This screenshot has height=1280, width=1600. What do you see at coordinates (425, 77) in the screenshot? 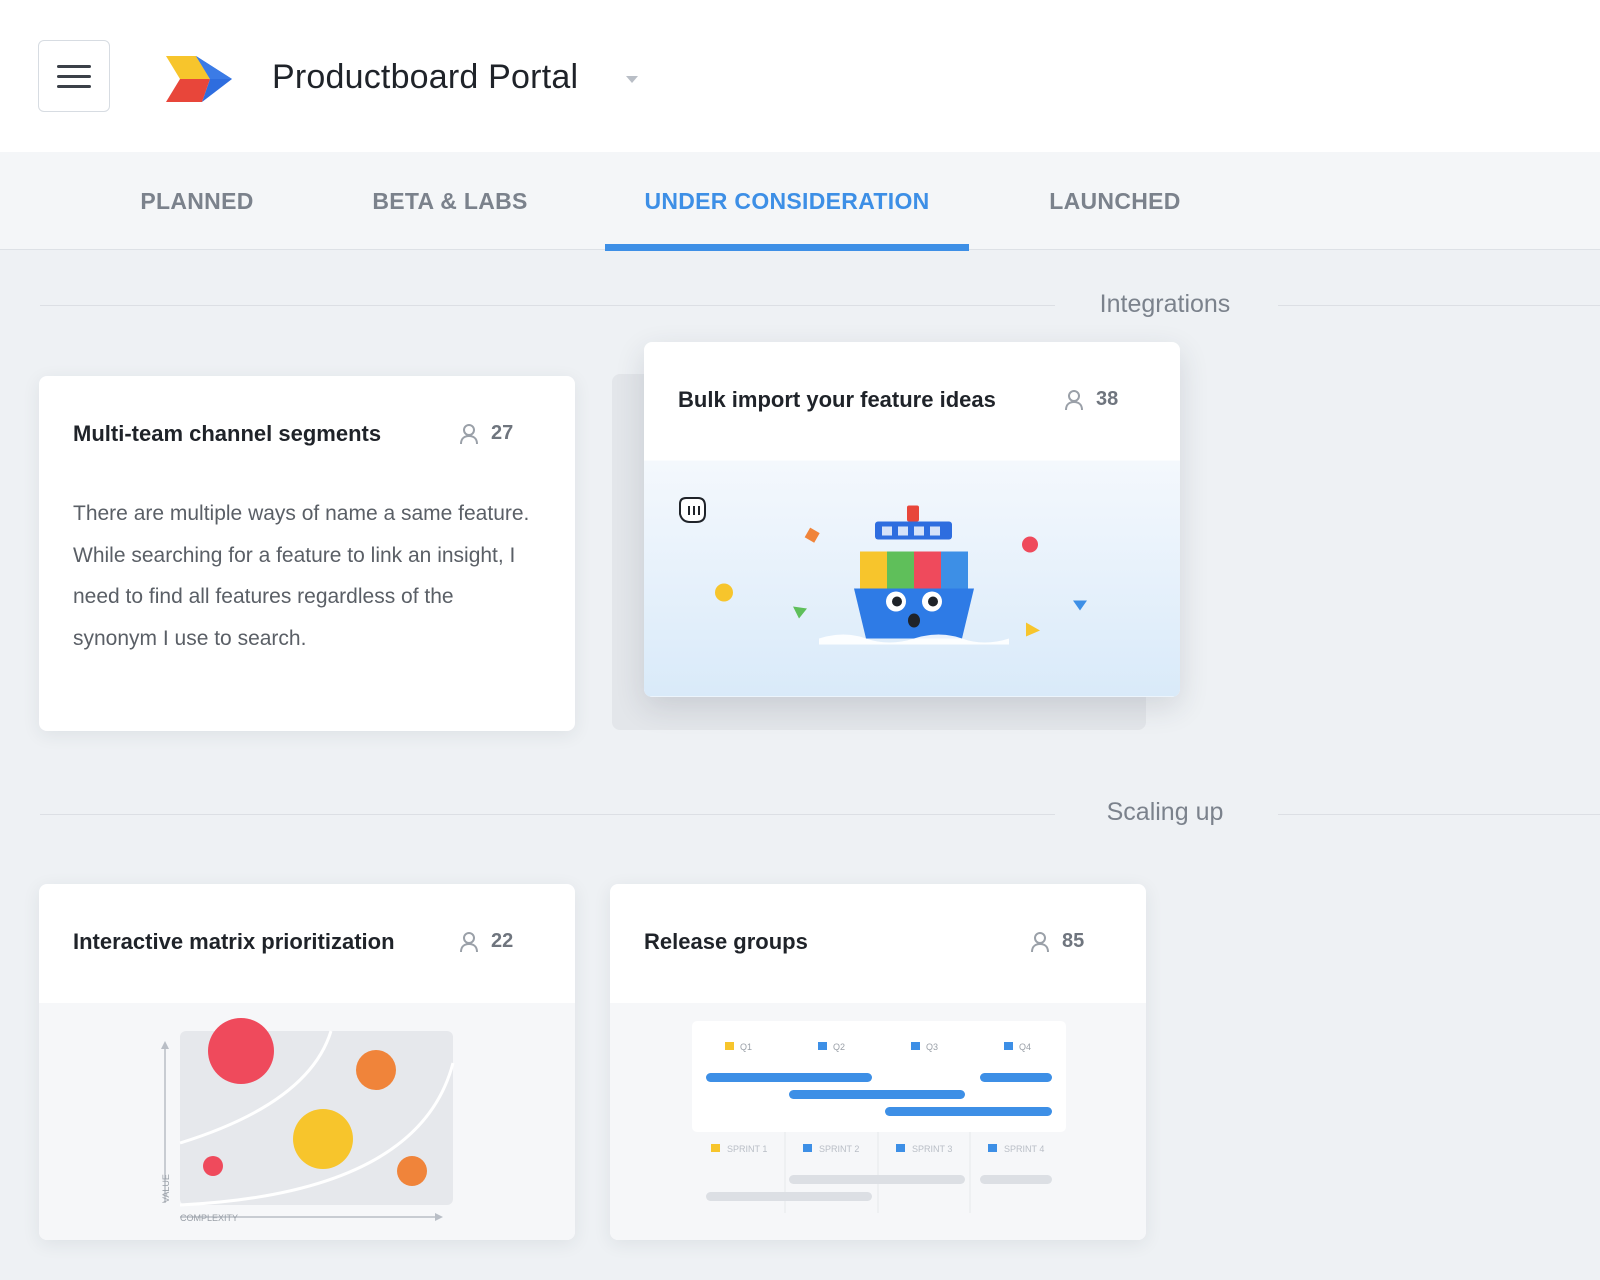
I see `portal-title: Productboard Portal` at bounding box center [425, 77].